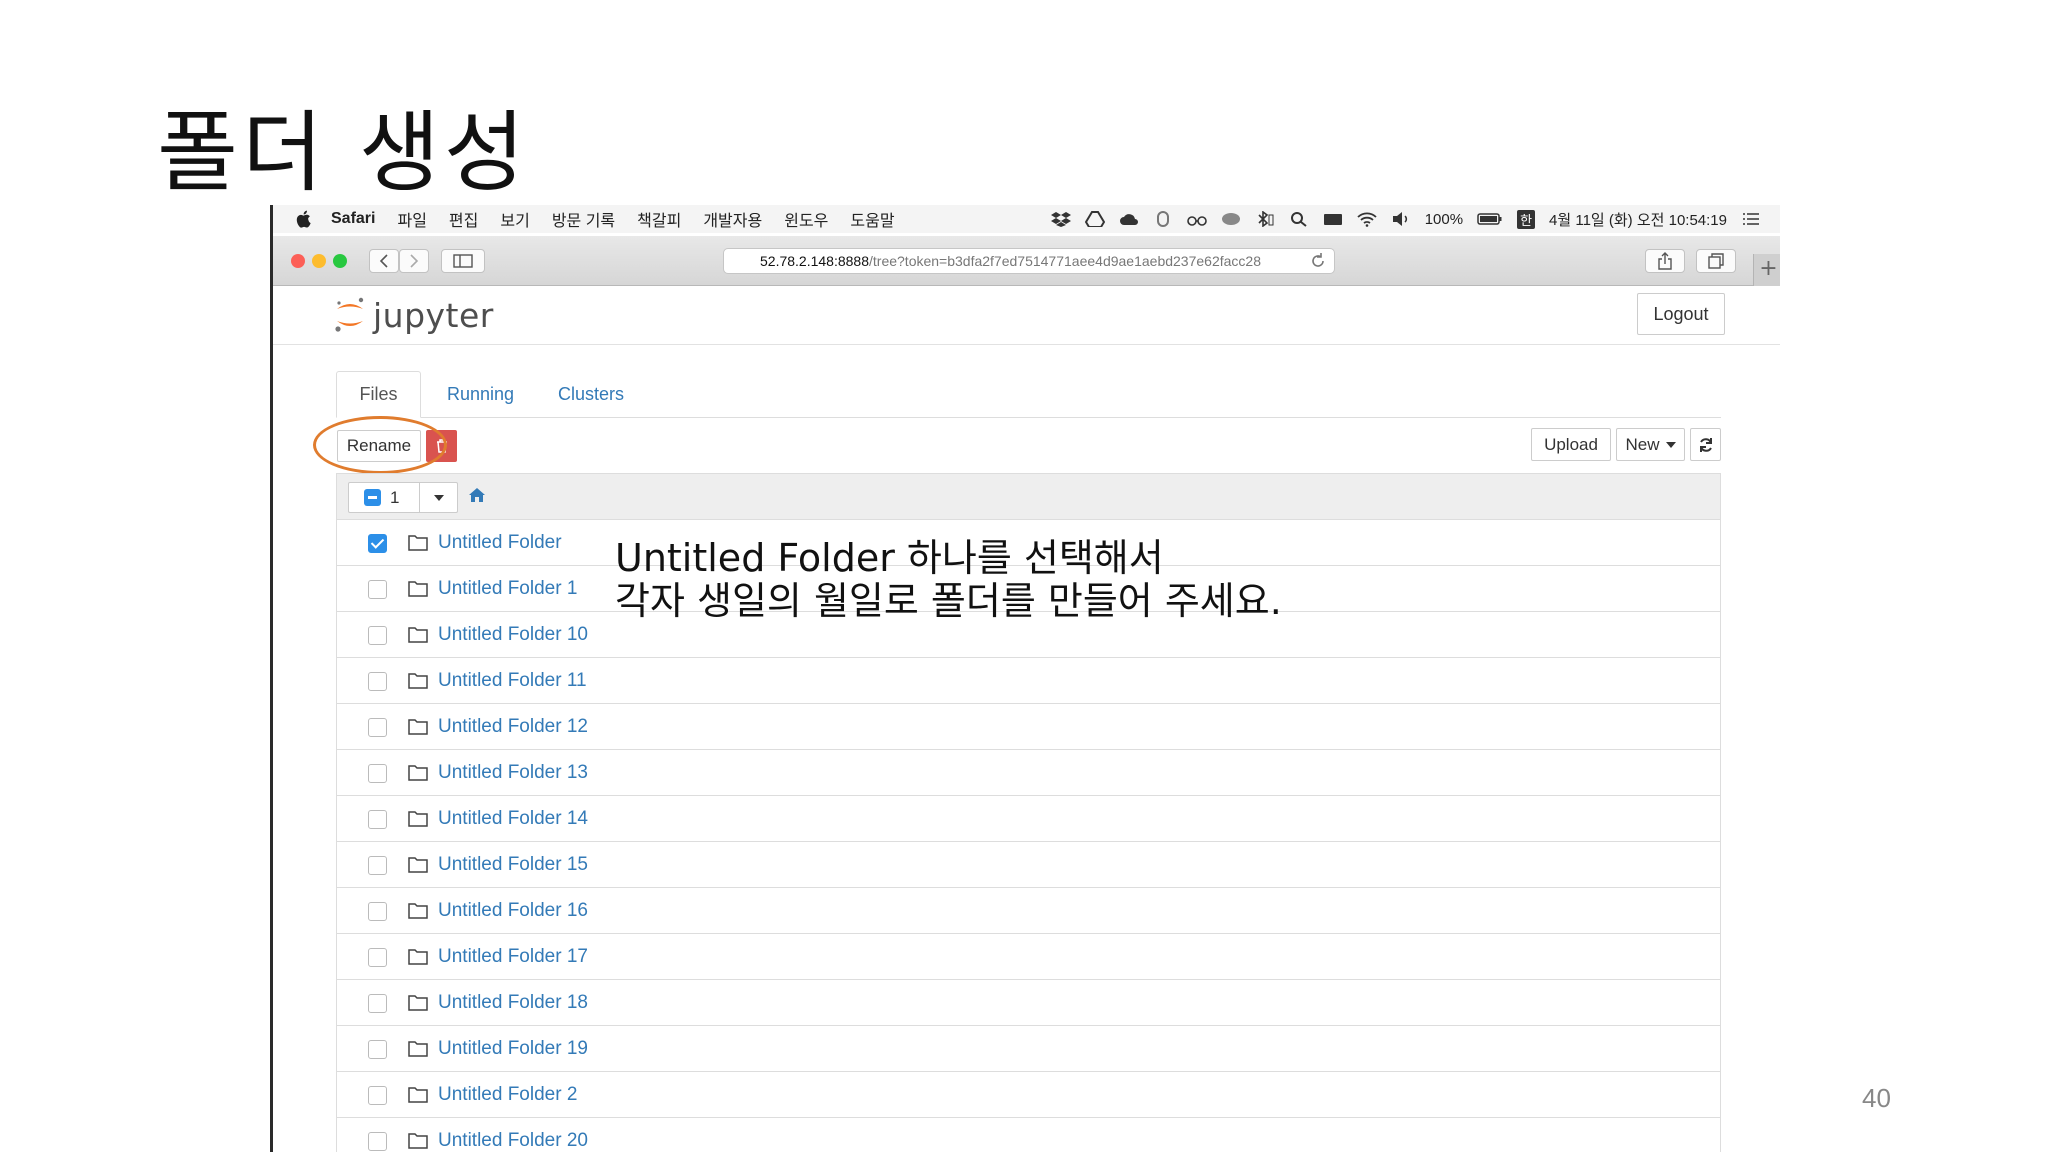 This screenshot has width=2048, height=1152. Describe the element at coordinates (1028, 773) in the screenshot. I see `file-row: Untitled Folder 13` at that location.